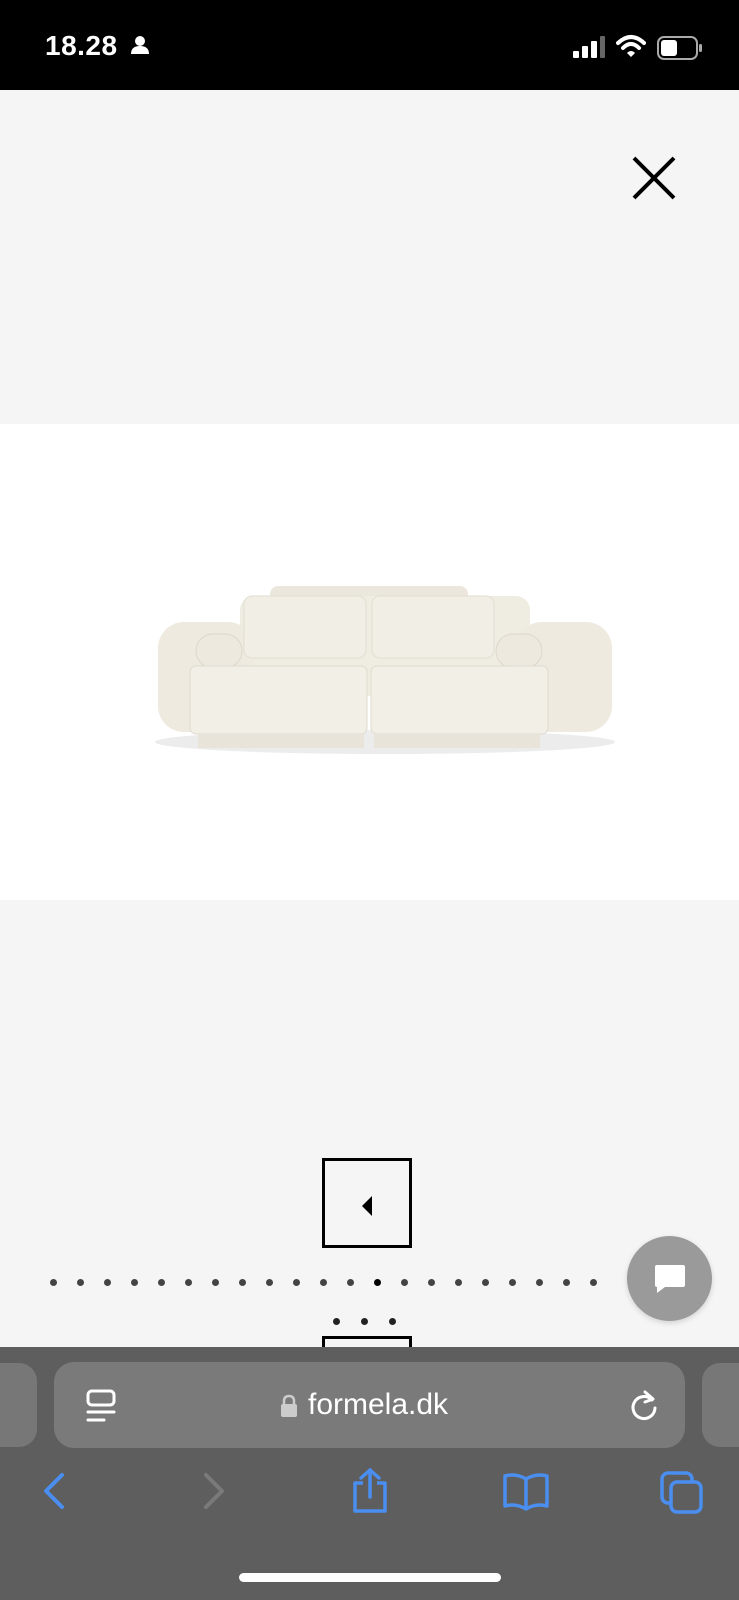  What do you see at coordinates (140, 47) in the screenshot?
I see `person-icon` at bounding box center [140, 47].